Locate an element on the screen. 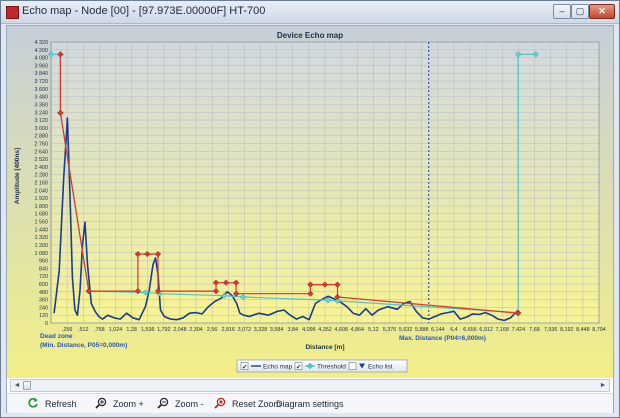 This screenshot has width=620, height=418. y-tick-label: 360 is located at coordinates (43, 301).